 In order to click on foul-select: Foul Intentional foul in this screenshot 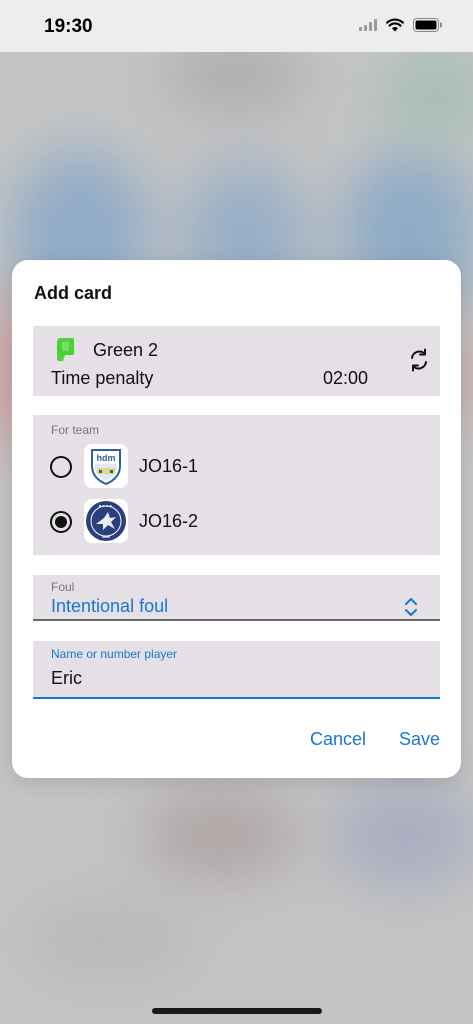, I will do `click(236, 598)`.